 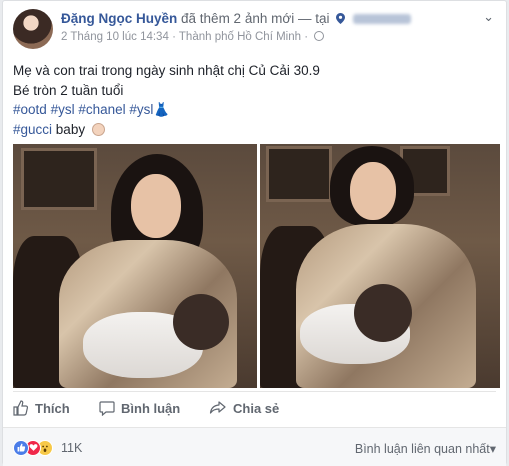 I want to click on sort-caret-icon: ▾, so click(x=492, y=449).